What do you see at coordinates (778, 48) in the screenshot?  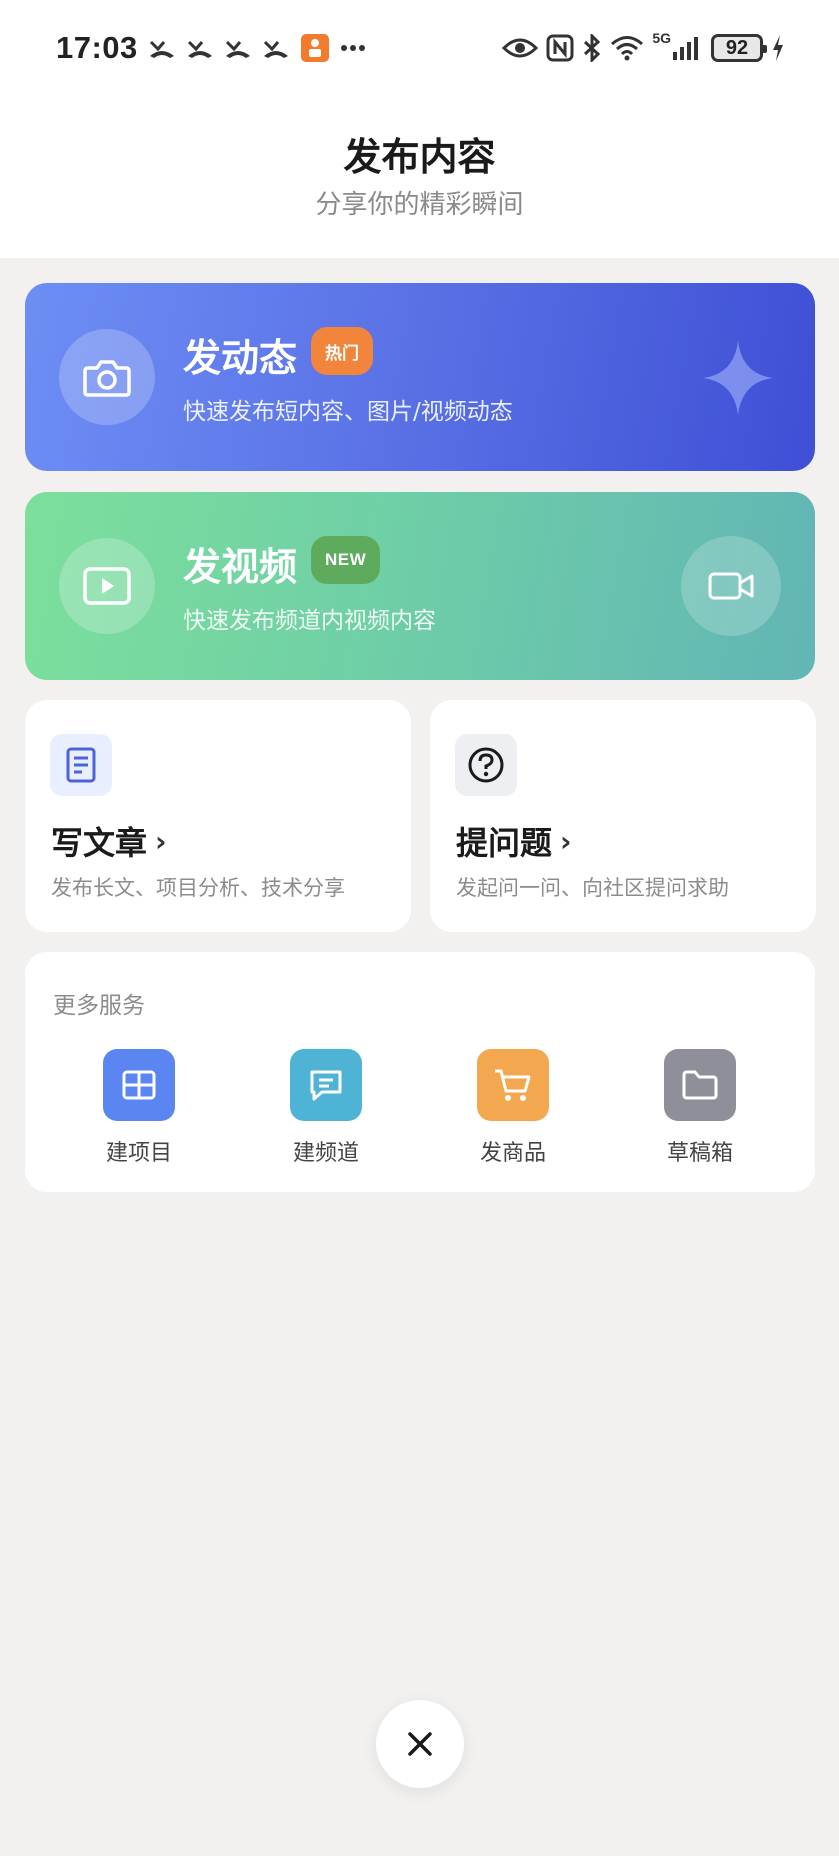 I see `charging-bolt-icon` at bounding box center [778, 48].